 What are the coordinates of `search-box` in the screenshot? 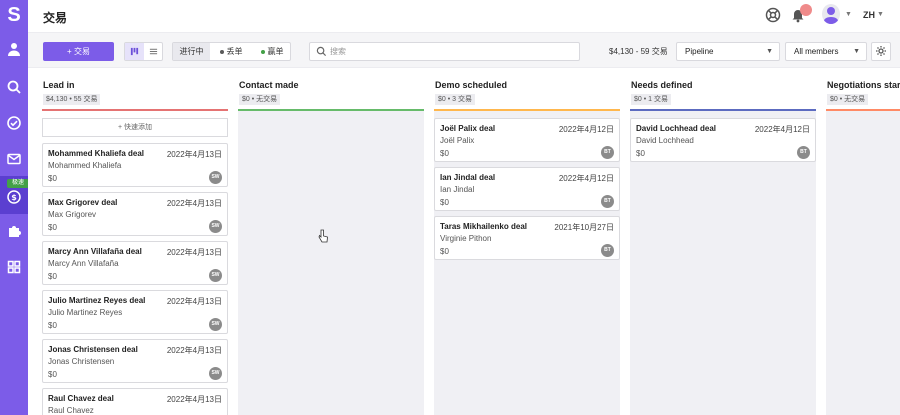 It's located at (444, 51).